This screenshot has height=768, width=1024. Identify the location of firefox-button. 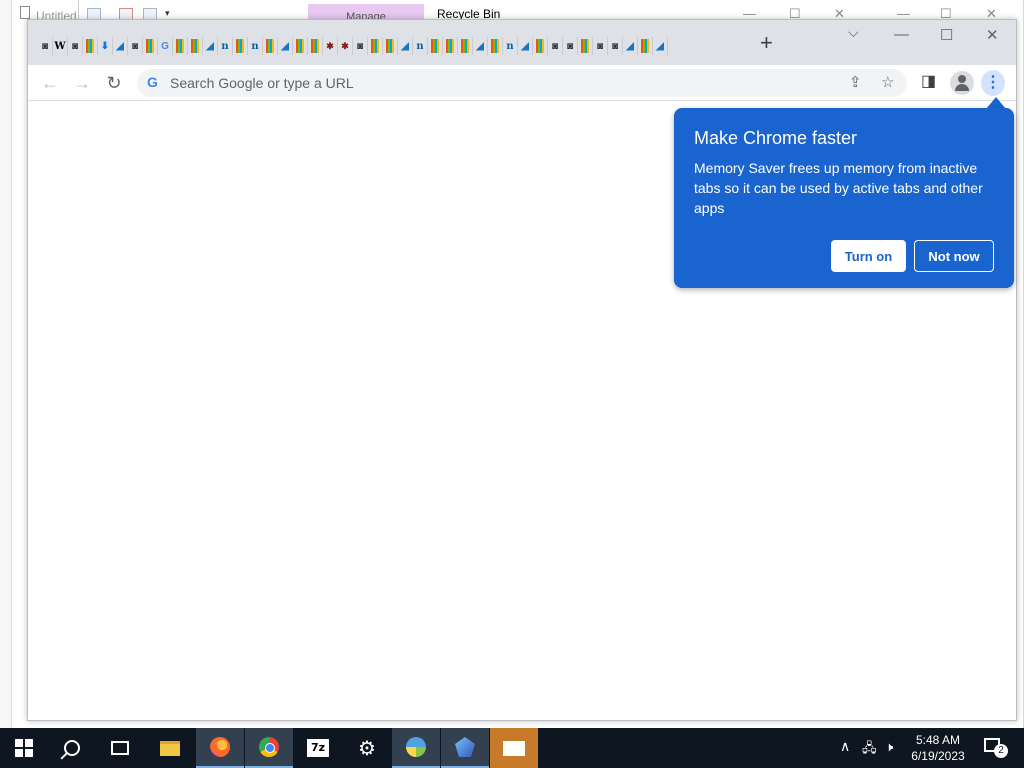
(220, 748).